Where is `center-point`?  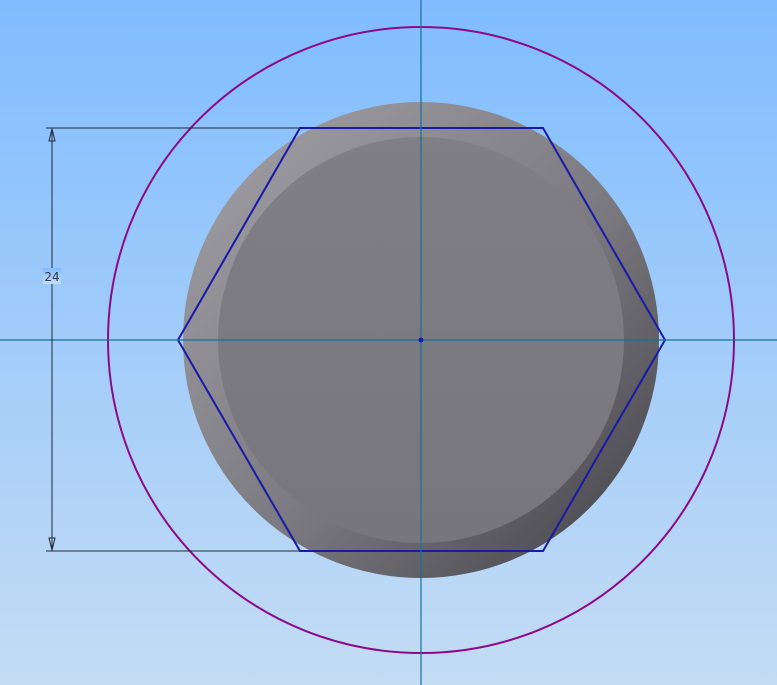 center-point is located at coordinates (421, 340).